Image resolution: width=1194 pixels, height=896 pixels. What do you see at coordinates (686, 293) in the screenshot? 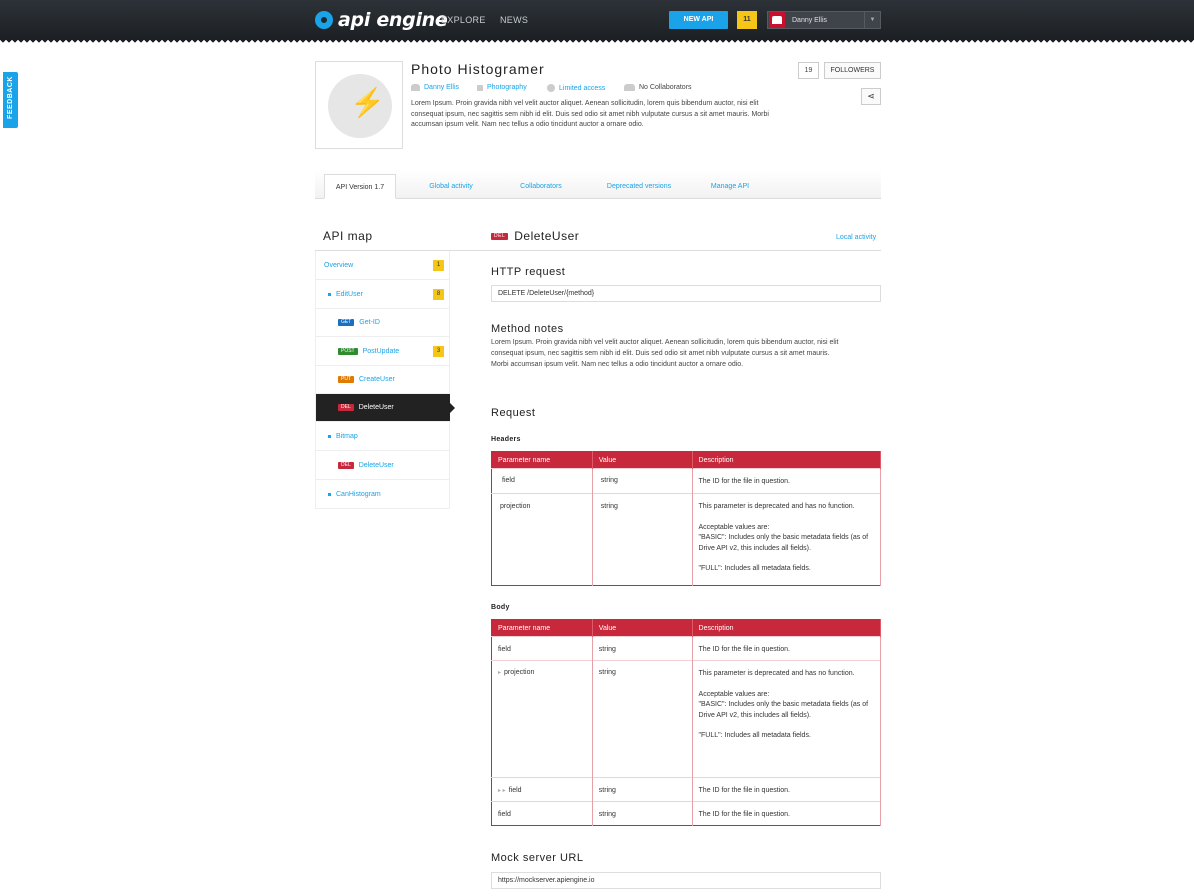
I see `http-request-field: DELETE /DeleteUser/{method}` at bounding box center [686, 293].